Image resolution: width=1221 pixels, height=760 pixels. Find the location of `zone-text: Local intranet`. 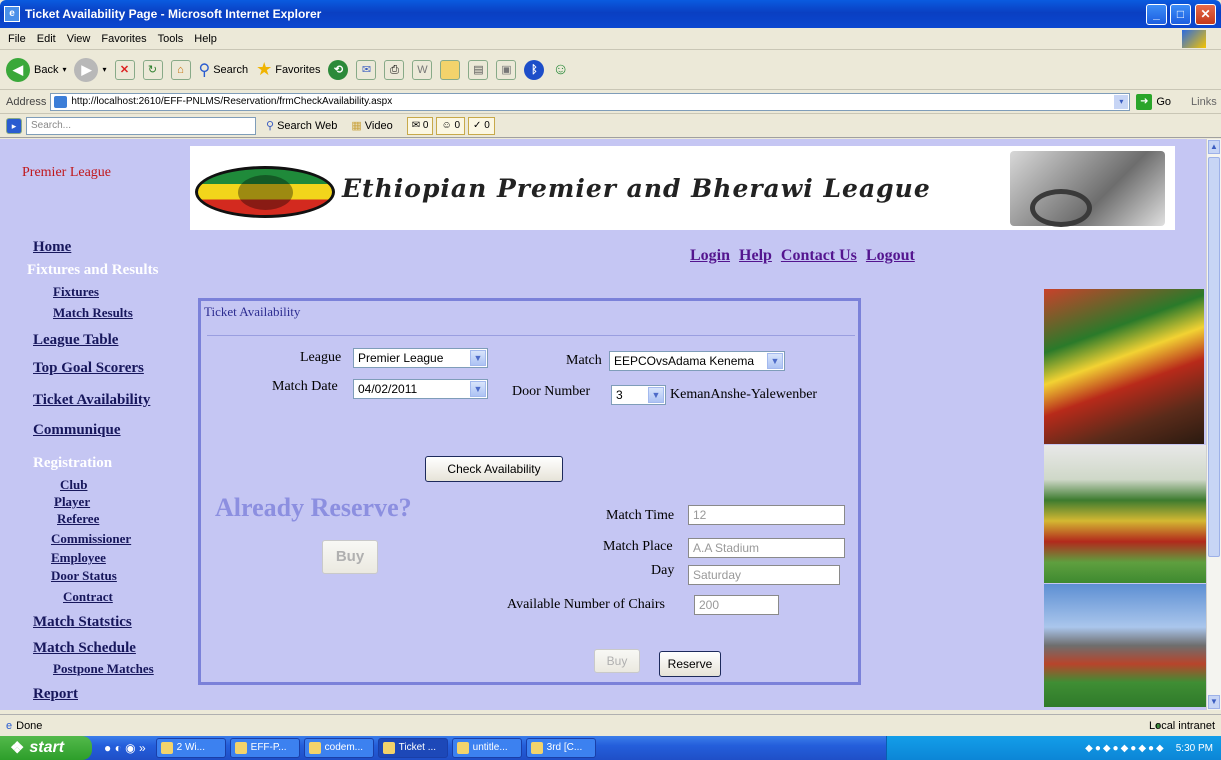

zone-text: Local intranet is located at coordinates (1181, 725).